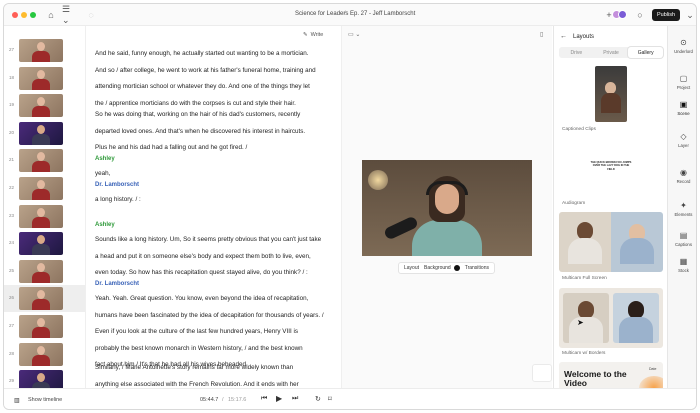 This screenshot has height=413, width=700. I want to click on scene-thumbnail-list: 27 18 19 20 21 22 23 24 25 26 27 28 29, so click(45, 207).